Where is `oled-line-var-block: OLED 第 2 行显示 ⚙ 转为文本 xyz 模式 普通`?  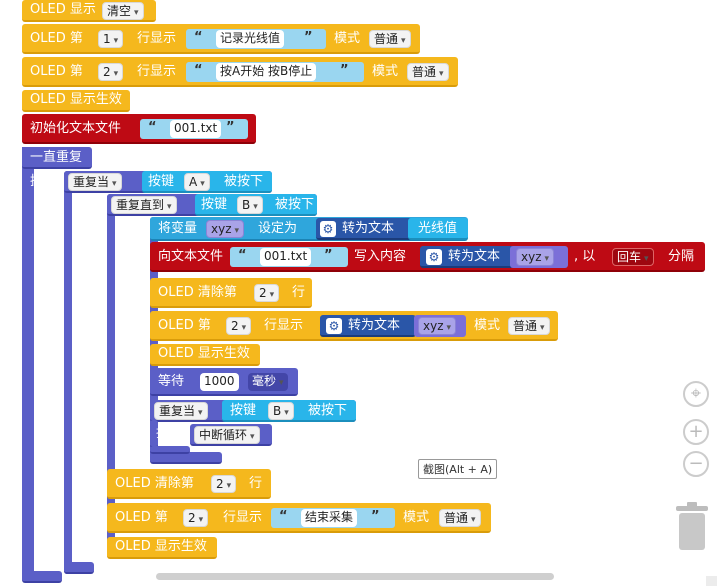
oled-line-var-block: OLED 第 2 行显示 ⚙ 转为文本 xyz 模式 普通 is located at coordinates (354, 326).